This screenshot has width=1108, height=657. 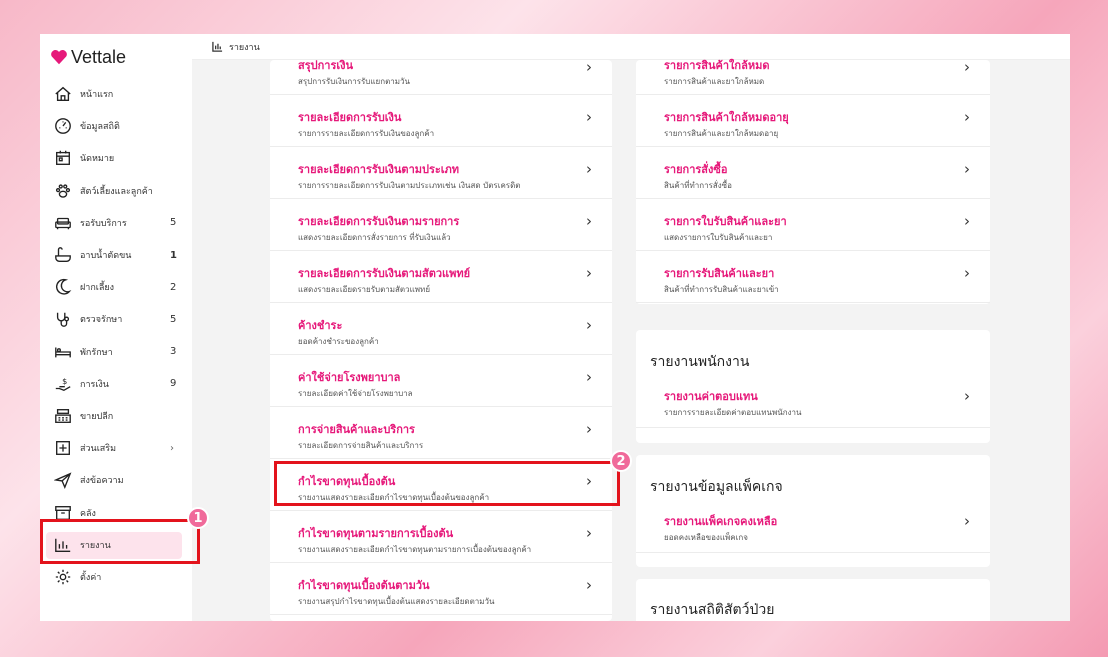 What do you see at coordinates (116, 94) in the screenshot?
I see `sidebar-item-home: หน้าแรก` at bounding box center [116, 94].